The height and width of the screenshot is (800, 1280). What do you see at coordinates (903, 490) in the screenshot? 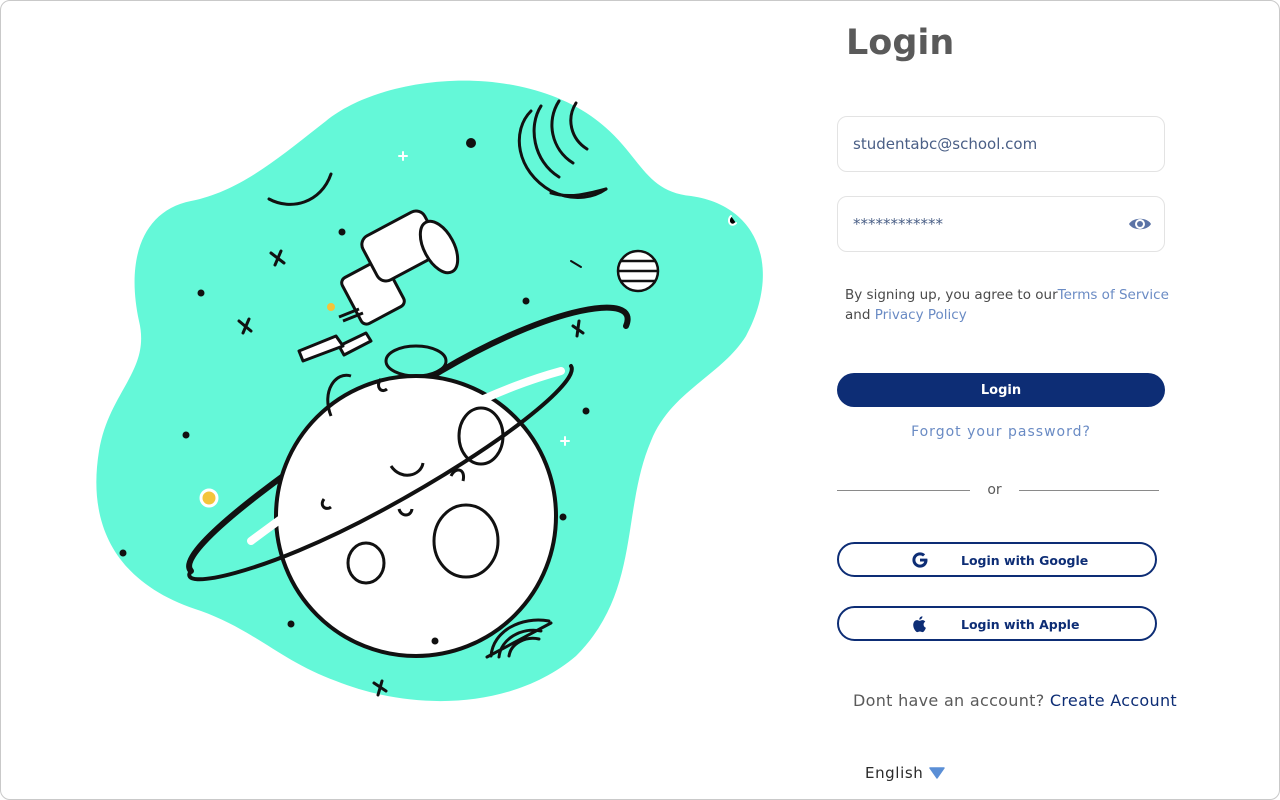
I see `divider-left` at bounding box center [903, 490].